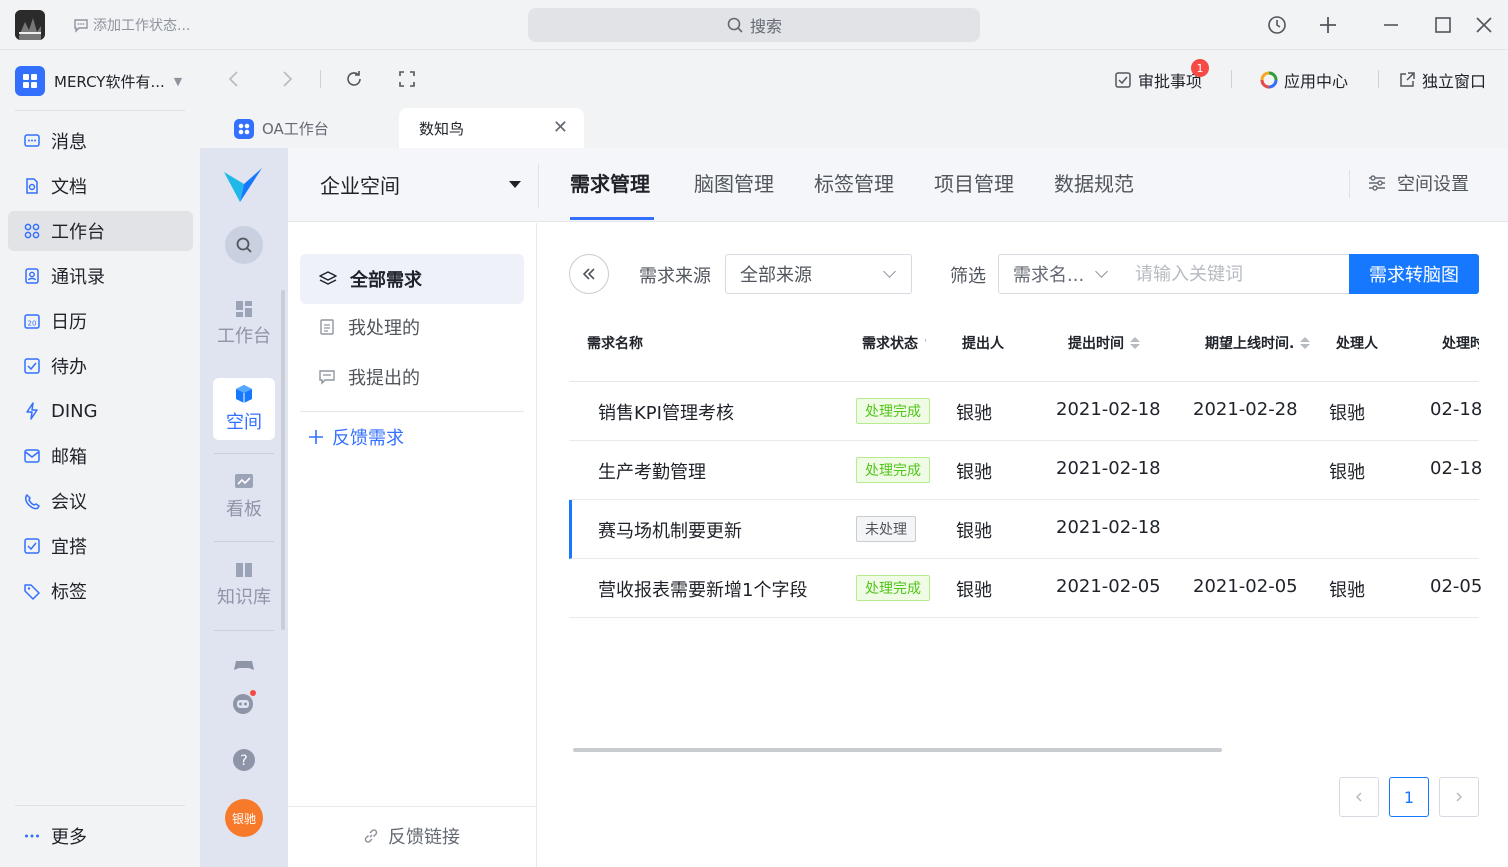  I want to click on nav-item-workbench: 工作台, so click(100, 231).